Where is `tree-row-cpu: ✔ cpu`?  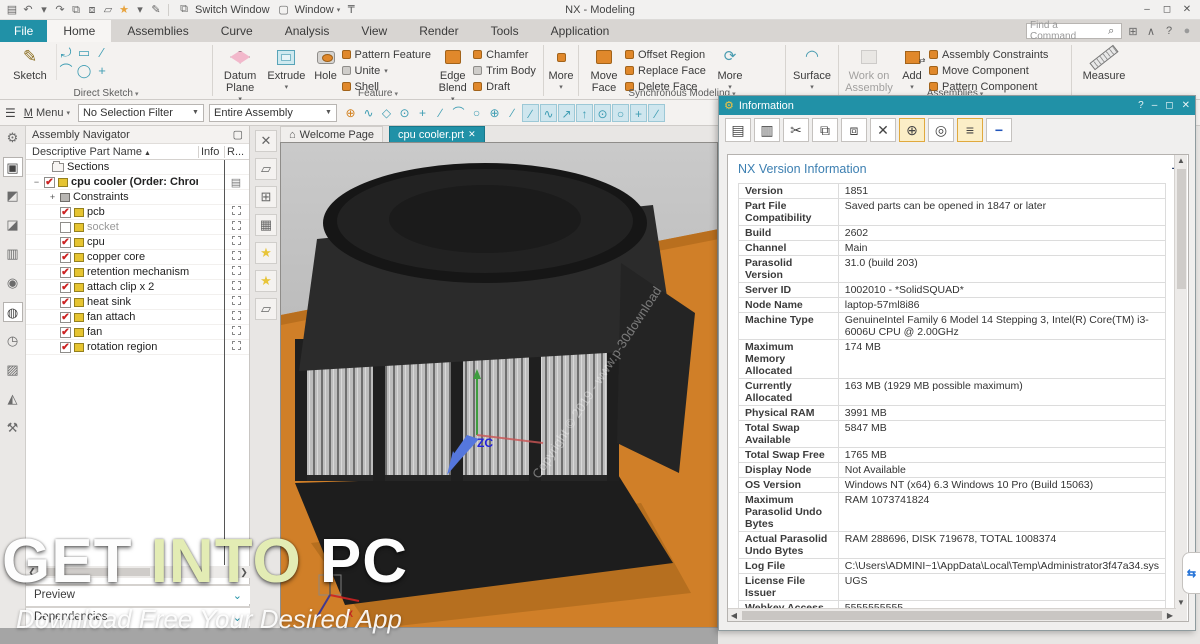
tree-row-cpu: ✔ cpu is located at coordinates (137, 242).